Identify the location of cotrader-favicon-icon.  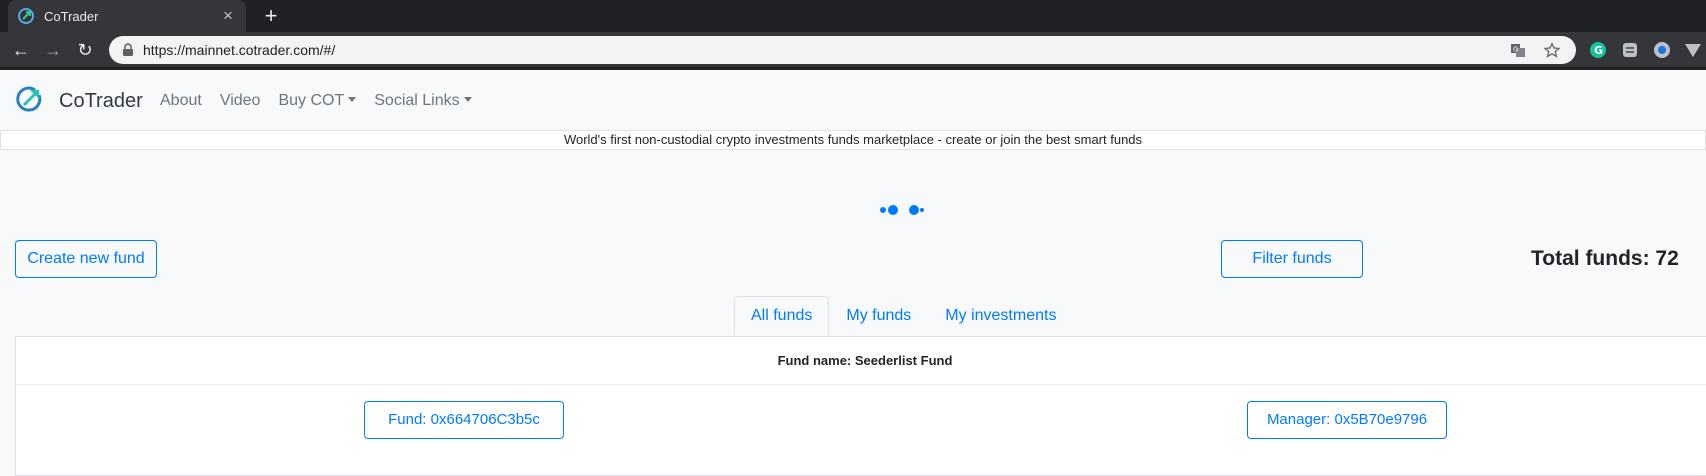
(26, 16).